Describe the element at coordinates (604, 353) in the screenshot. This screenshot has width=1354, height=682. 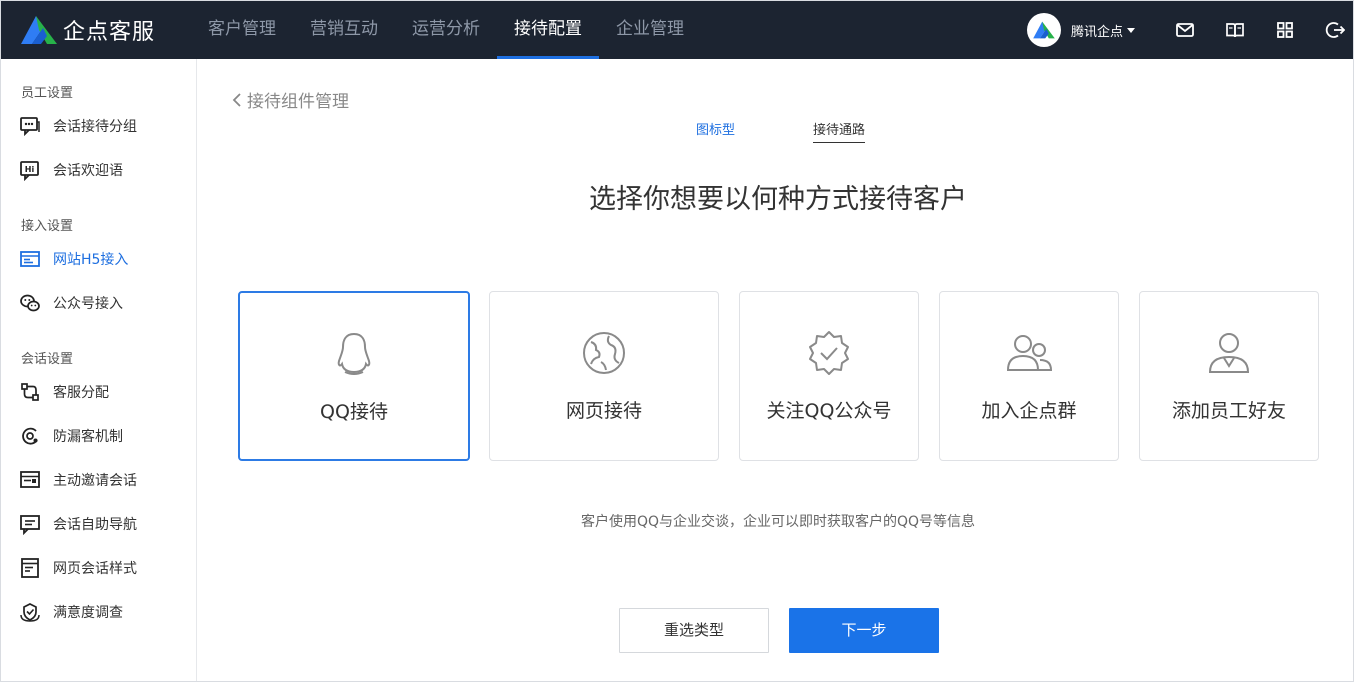
I see `globe-icon` at that location.